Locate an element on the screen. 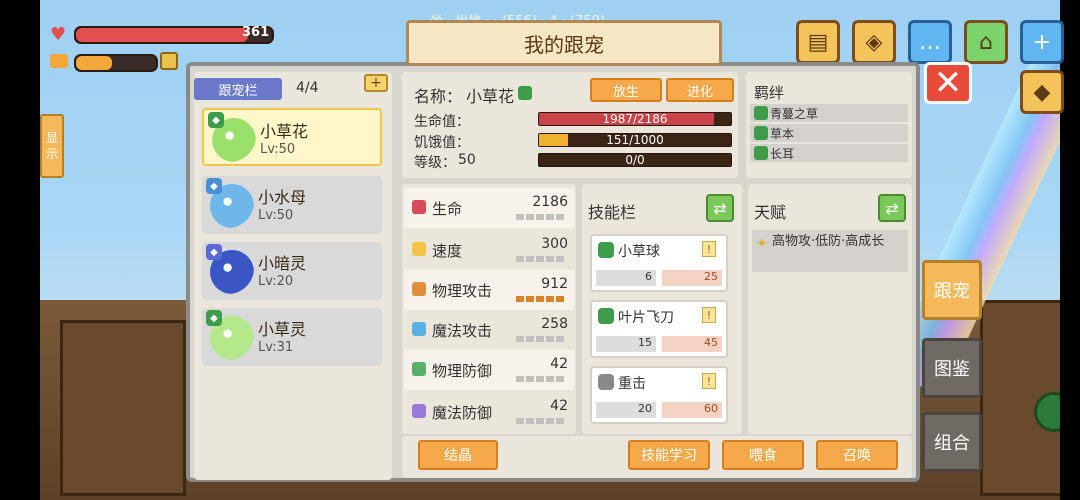 The image size is (1080, 500). player-hp-value: 361 is located at coordinates (256, 32).